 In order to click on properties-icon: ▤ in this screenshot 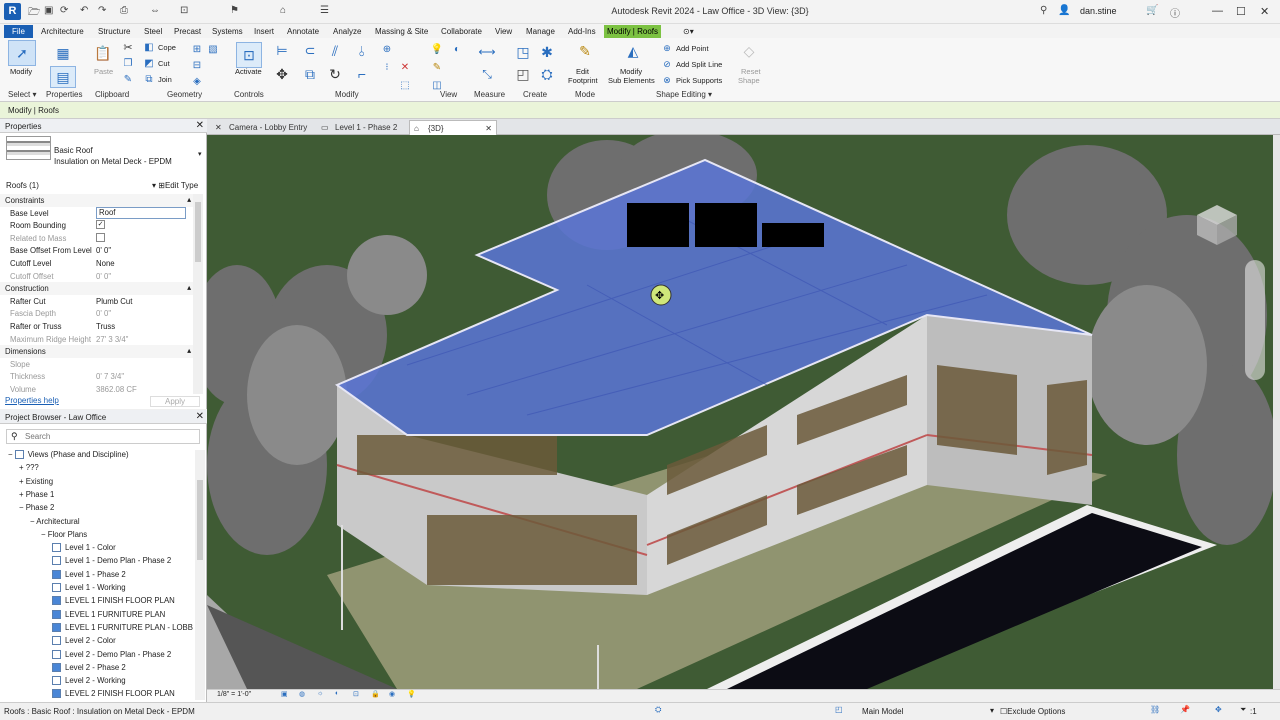, I will do `click(63, 77)`.